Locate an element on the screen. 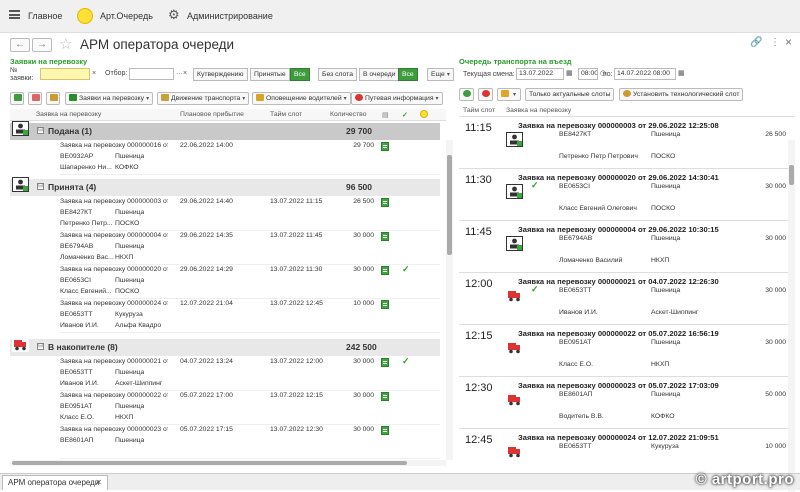 The width and height of the screenshot is (800, 492). col-qty: Количество is located at coordinates (348, 114).